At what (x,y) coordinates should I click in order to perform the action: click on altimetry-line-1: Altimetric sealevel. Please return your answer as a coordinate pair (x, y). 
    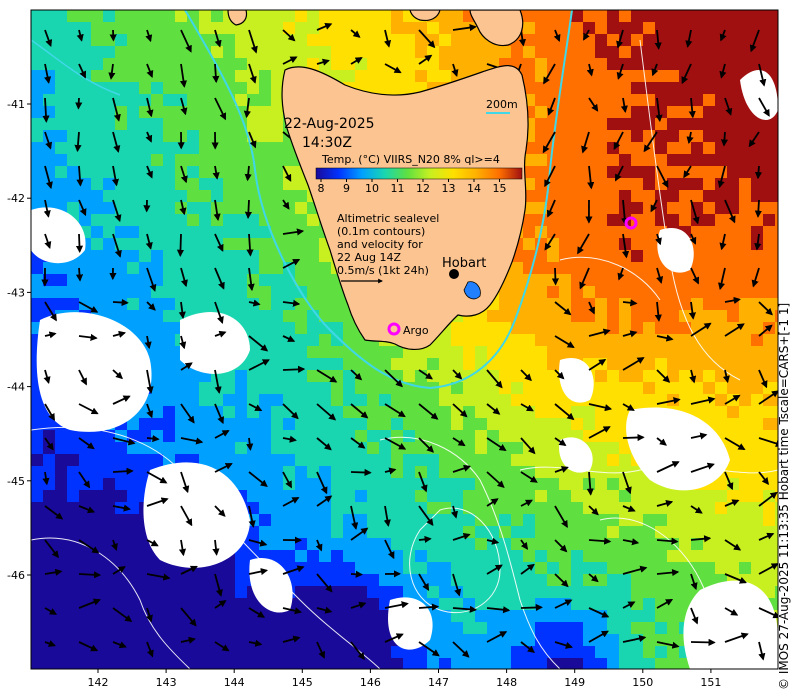
    Looking at the image, I should click on (388, 218).